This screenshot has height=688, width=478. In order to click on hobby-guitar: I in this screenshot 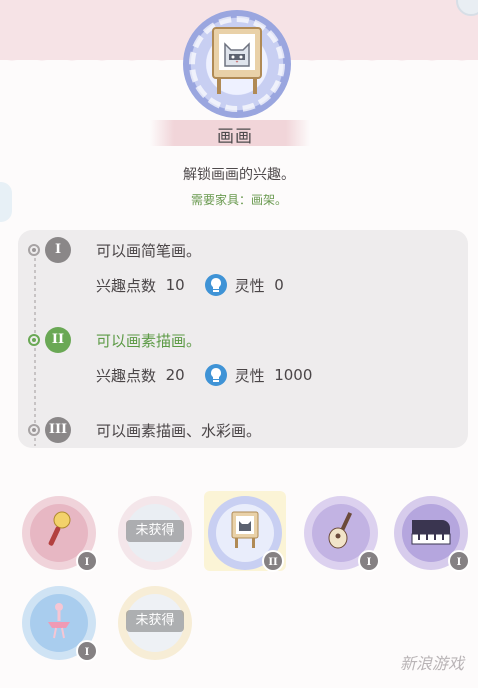, I will do `click(342, 534)`.